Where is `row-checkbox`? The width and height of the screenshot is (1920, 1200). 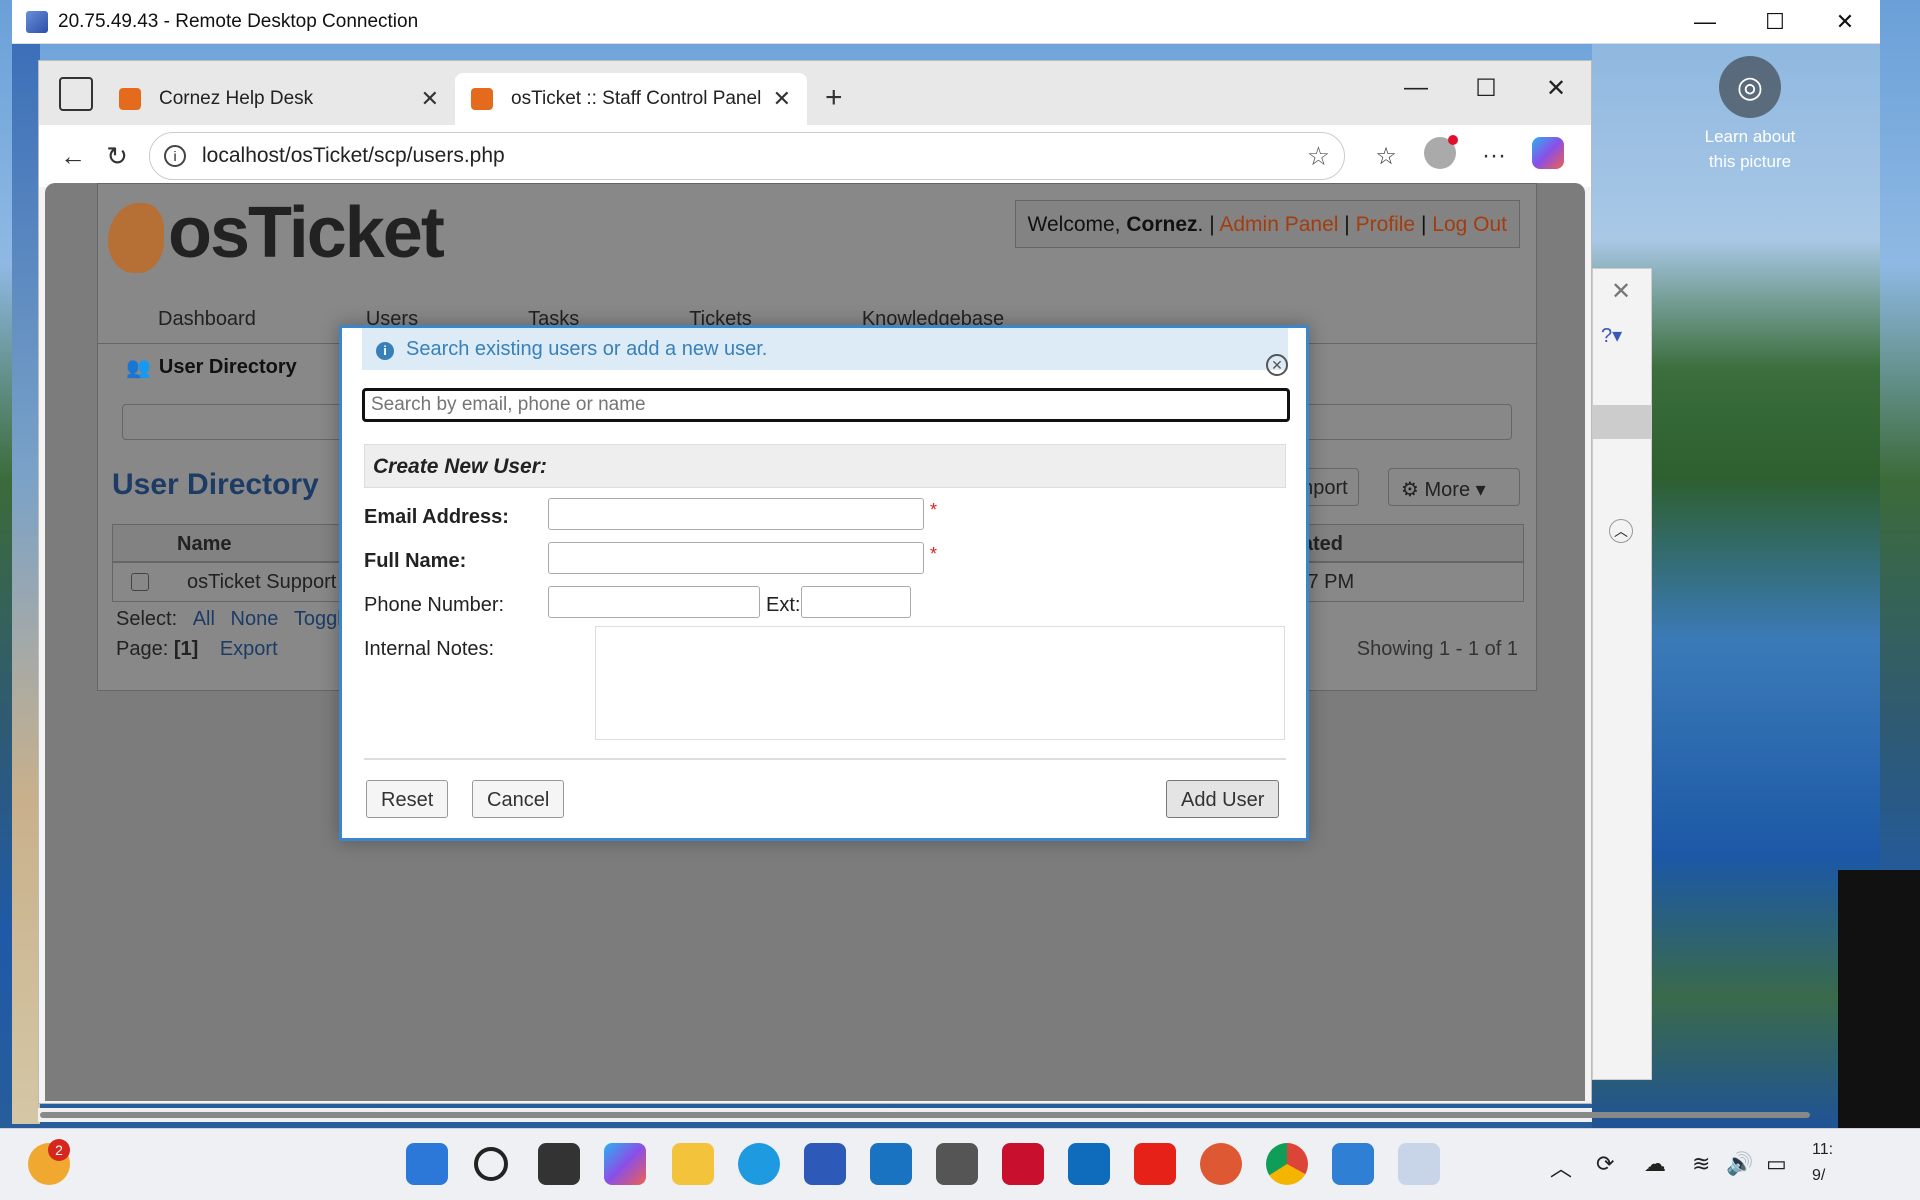 row-checkbox is located at coordinates (140, 582).